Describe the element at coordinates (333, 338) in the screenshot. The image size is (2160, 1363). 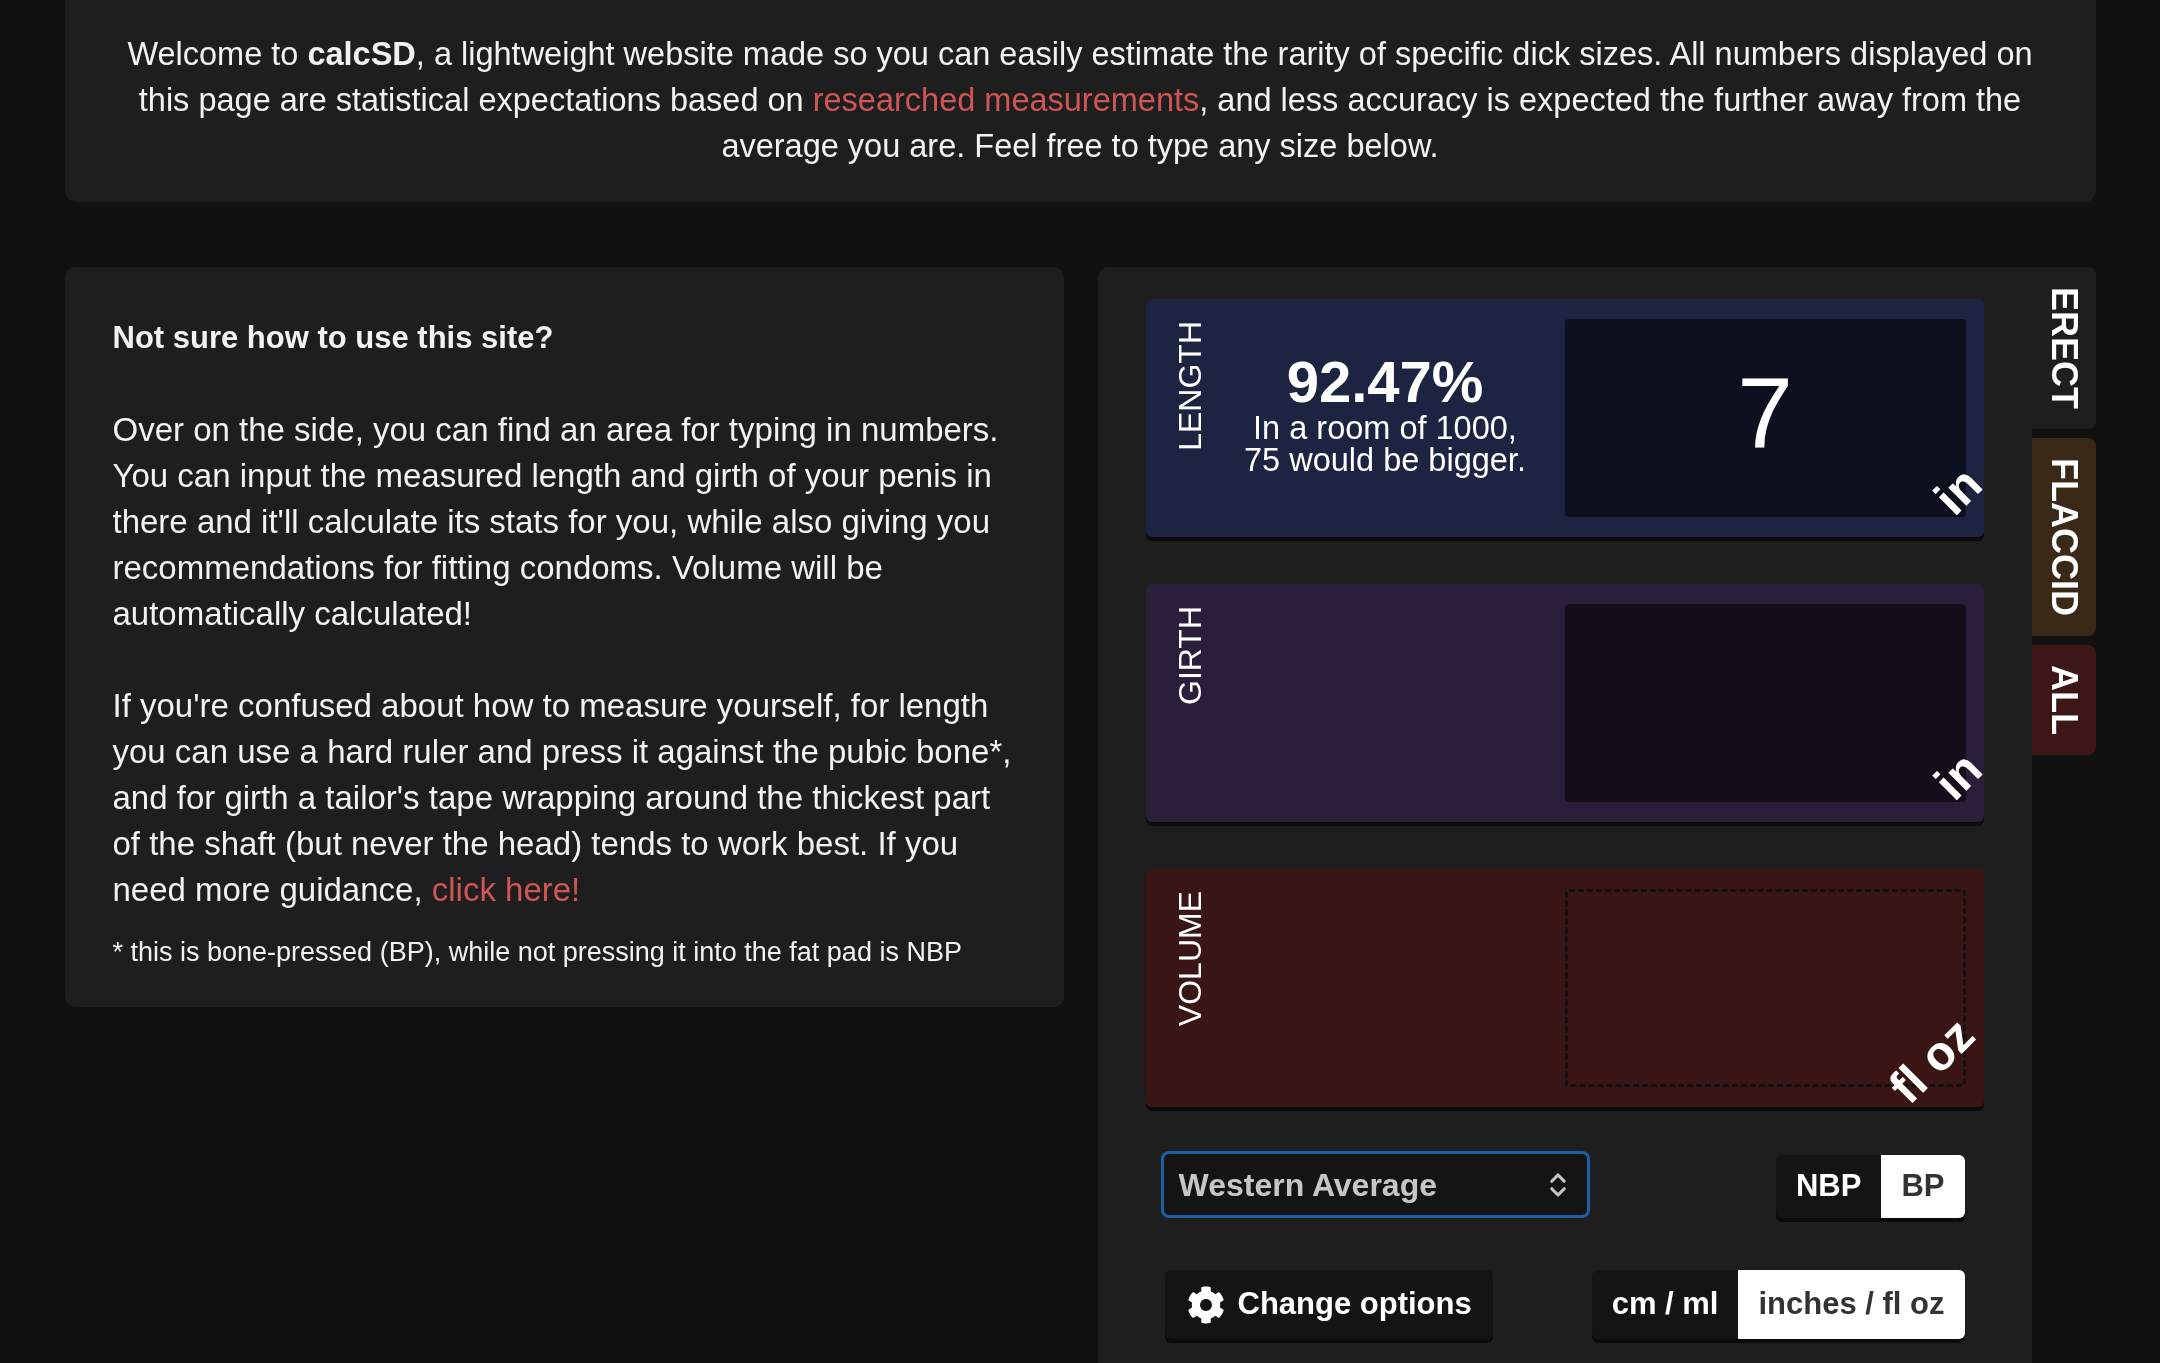
I see `help-heading: Not sure how to use this site?` at that location.